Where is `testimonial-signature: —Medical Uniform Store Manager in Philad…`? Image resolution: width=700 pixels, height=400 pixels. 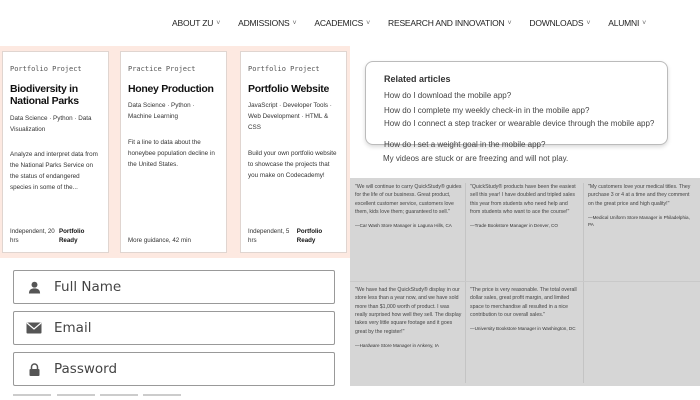
testimonial-signature: —Medical Uniform Store Manager in Philad… is located at coordinates (639, 221).